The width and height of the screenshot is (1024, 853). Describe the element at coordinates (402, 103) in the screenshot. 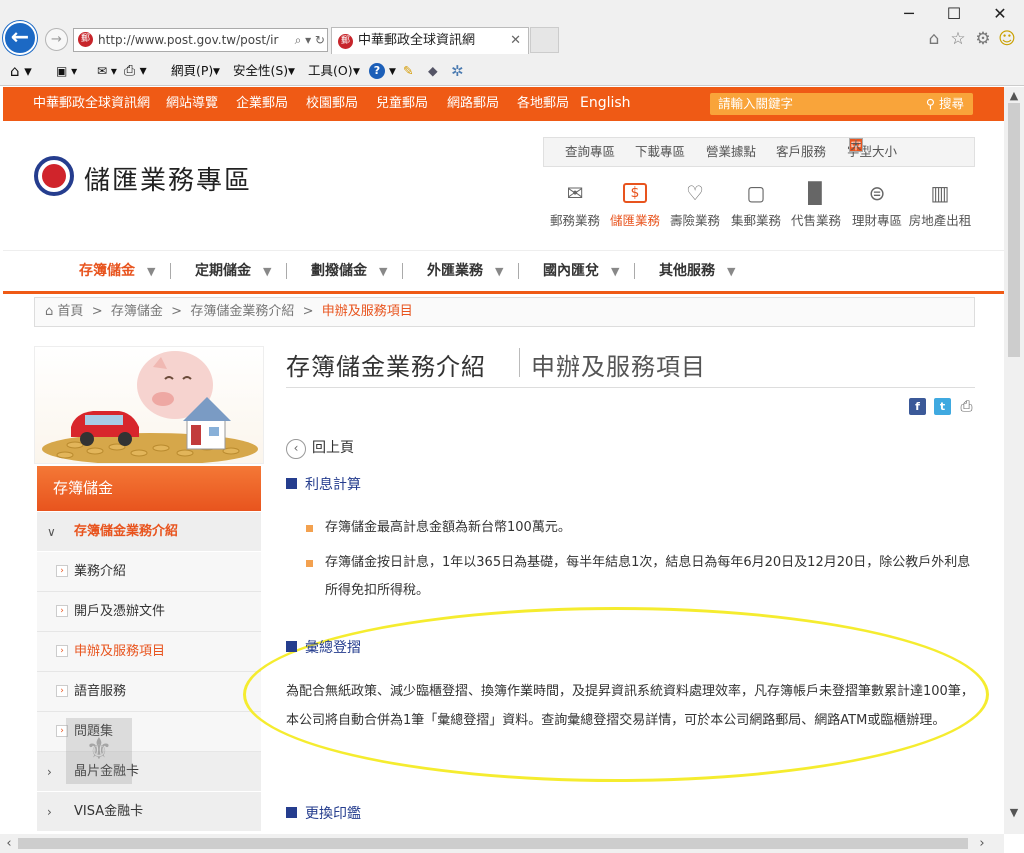

I see `topbar-link-kids: 兒童郵局` at that location.